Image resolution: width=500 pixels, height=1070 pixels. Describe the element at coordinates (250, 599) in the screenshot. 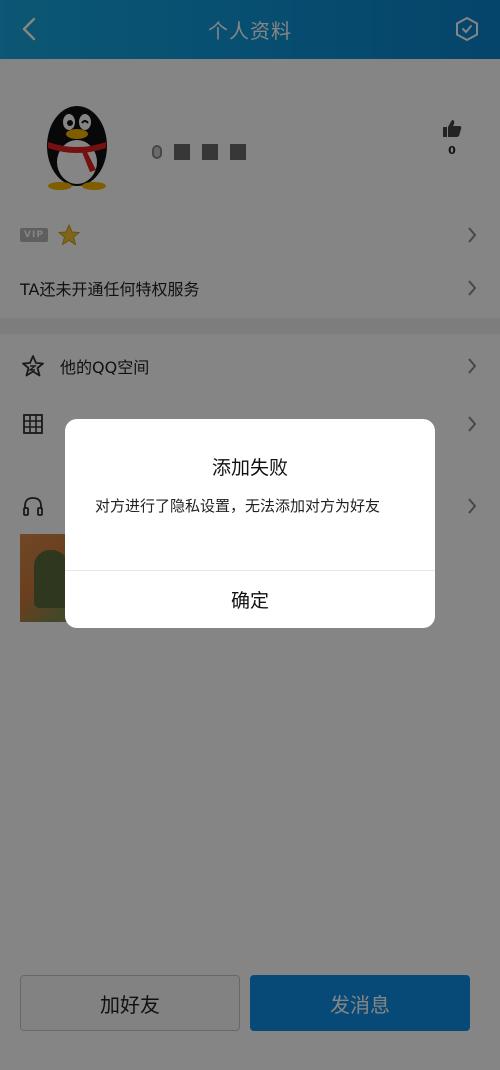

I see `confirm-button: 确定` at that location.